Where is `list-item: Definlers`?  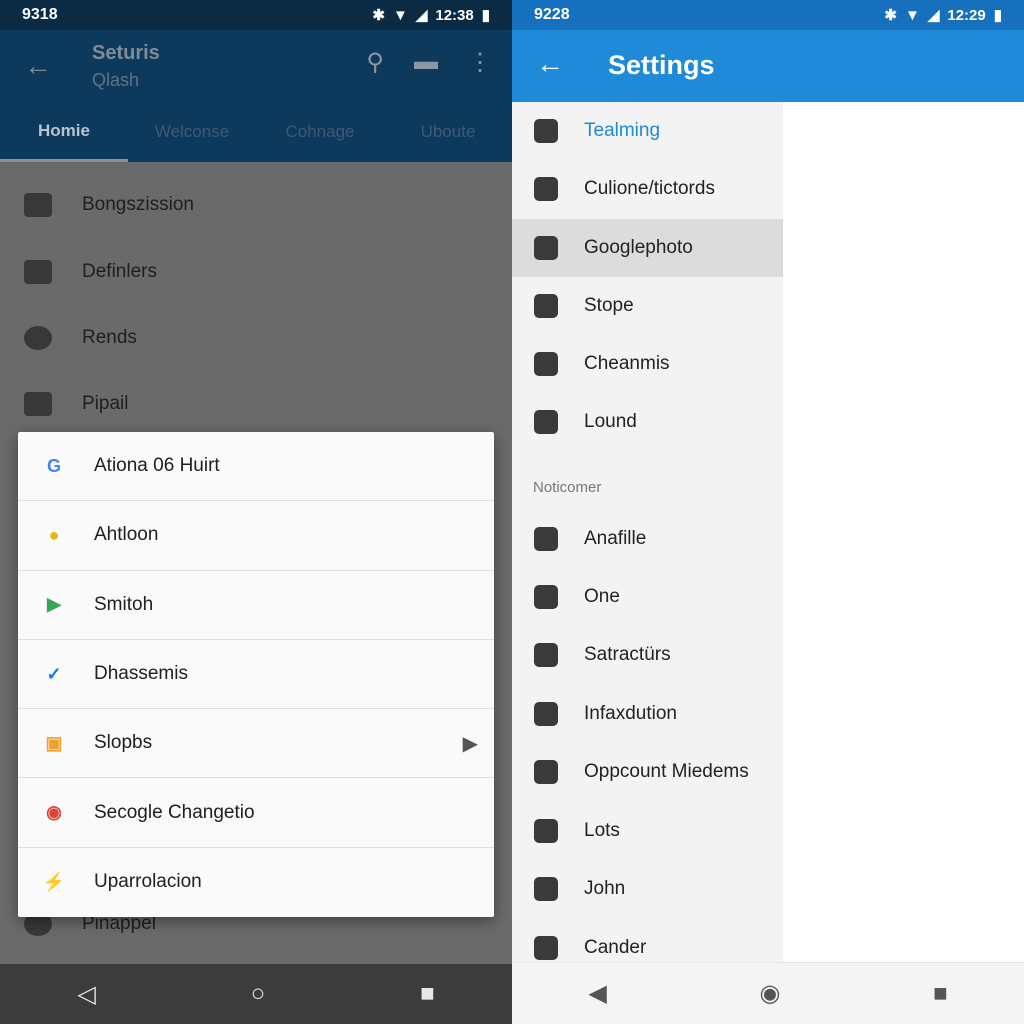
list-item: Definlers is located at coordinates (90, 272).